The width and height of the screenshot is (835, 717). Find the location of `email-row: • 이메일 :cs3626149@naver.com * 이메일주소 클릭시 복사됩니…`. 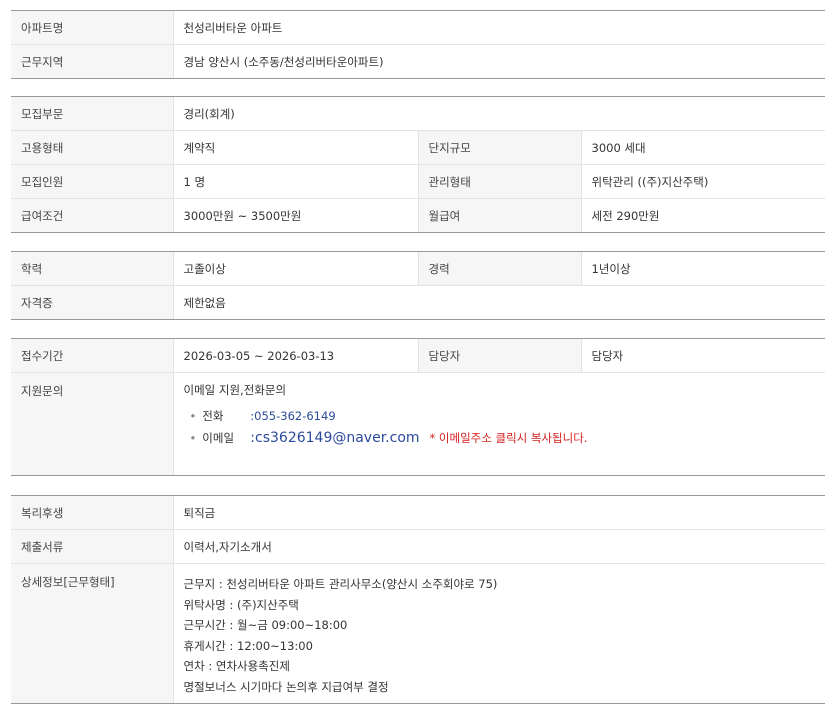

email-row: • 이메일 :cs3626149@naver.com * 이메일주소 클릭시 복사됩니… is located at coordinates (505, 438).